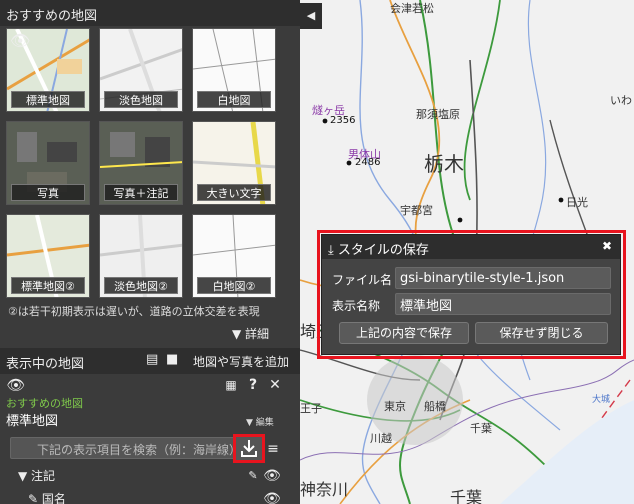 The width and height of the screenshot is (634, 504). Describe the element at coordinates (234, 99) in the screenshot. I see `map-thumb-label: 白地図` at that location.